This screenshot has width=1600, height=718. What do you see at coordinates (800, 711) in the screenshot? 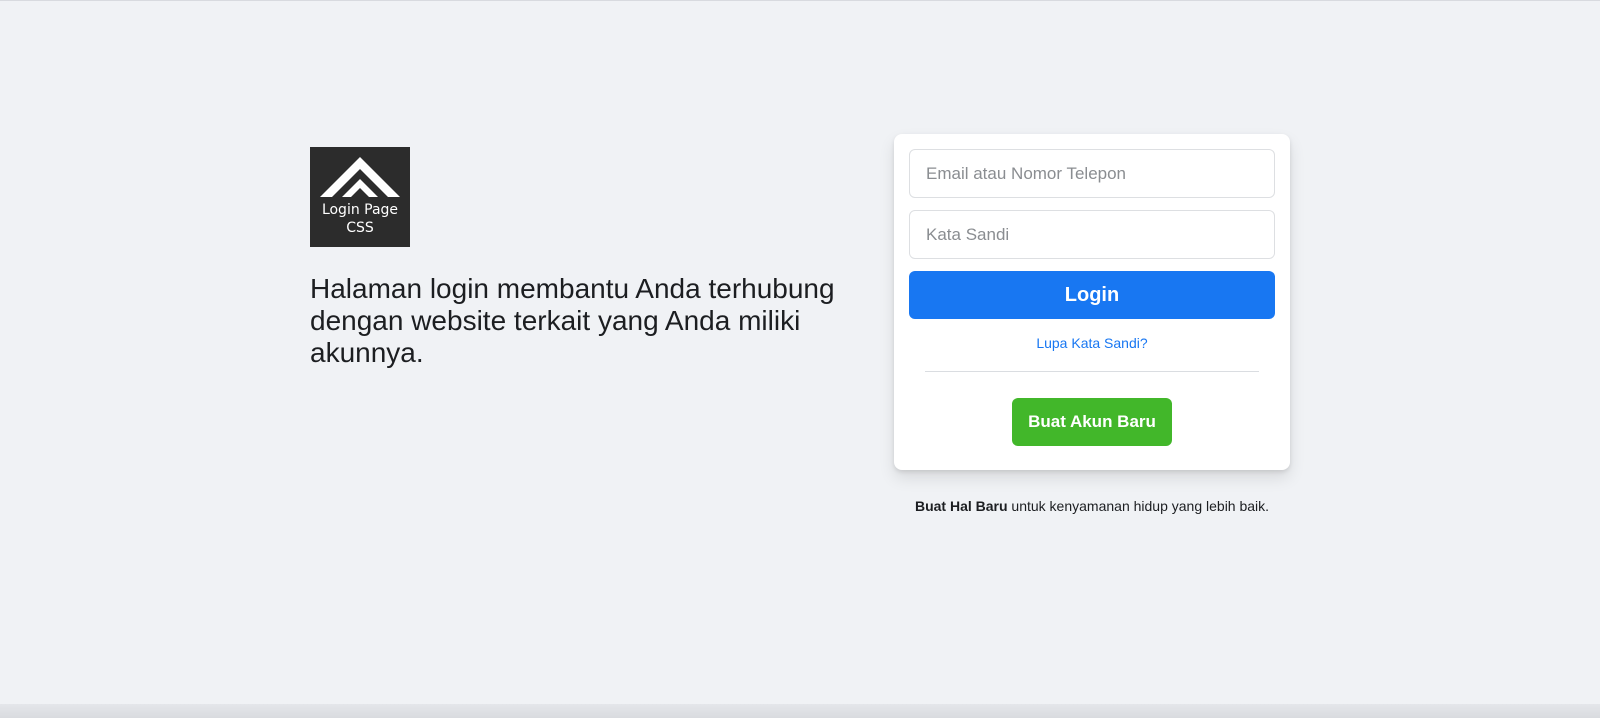
I see `bottom-bar` at bounding box center [800, 711].